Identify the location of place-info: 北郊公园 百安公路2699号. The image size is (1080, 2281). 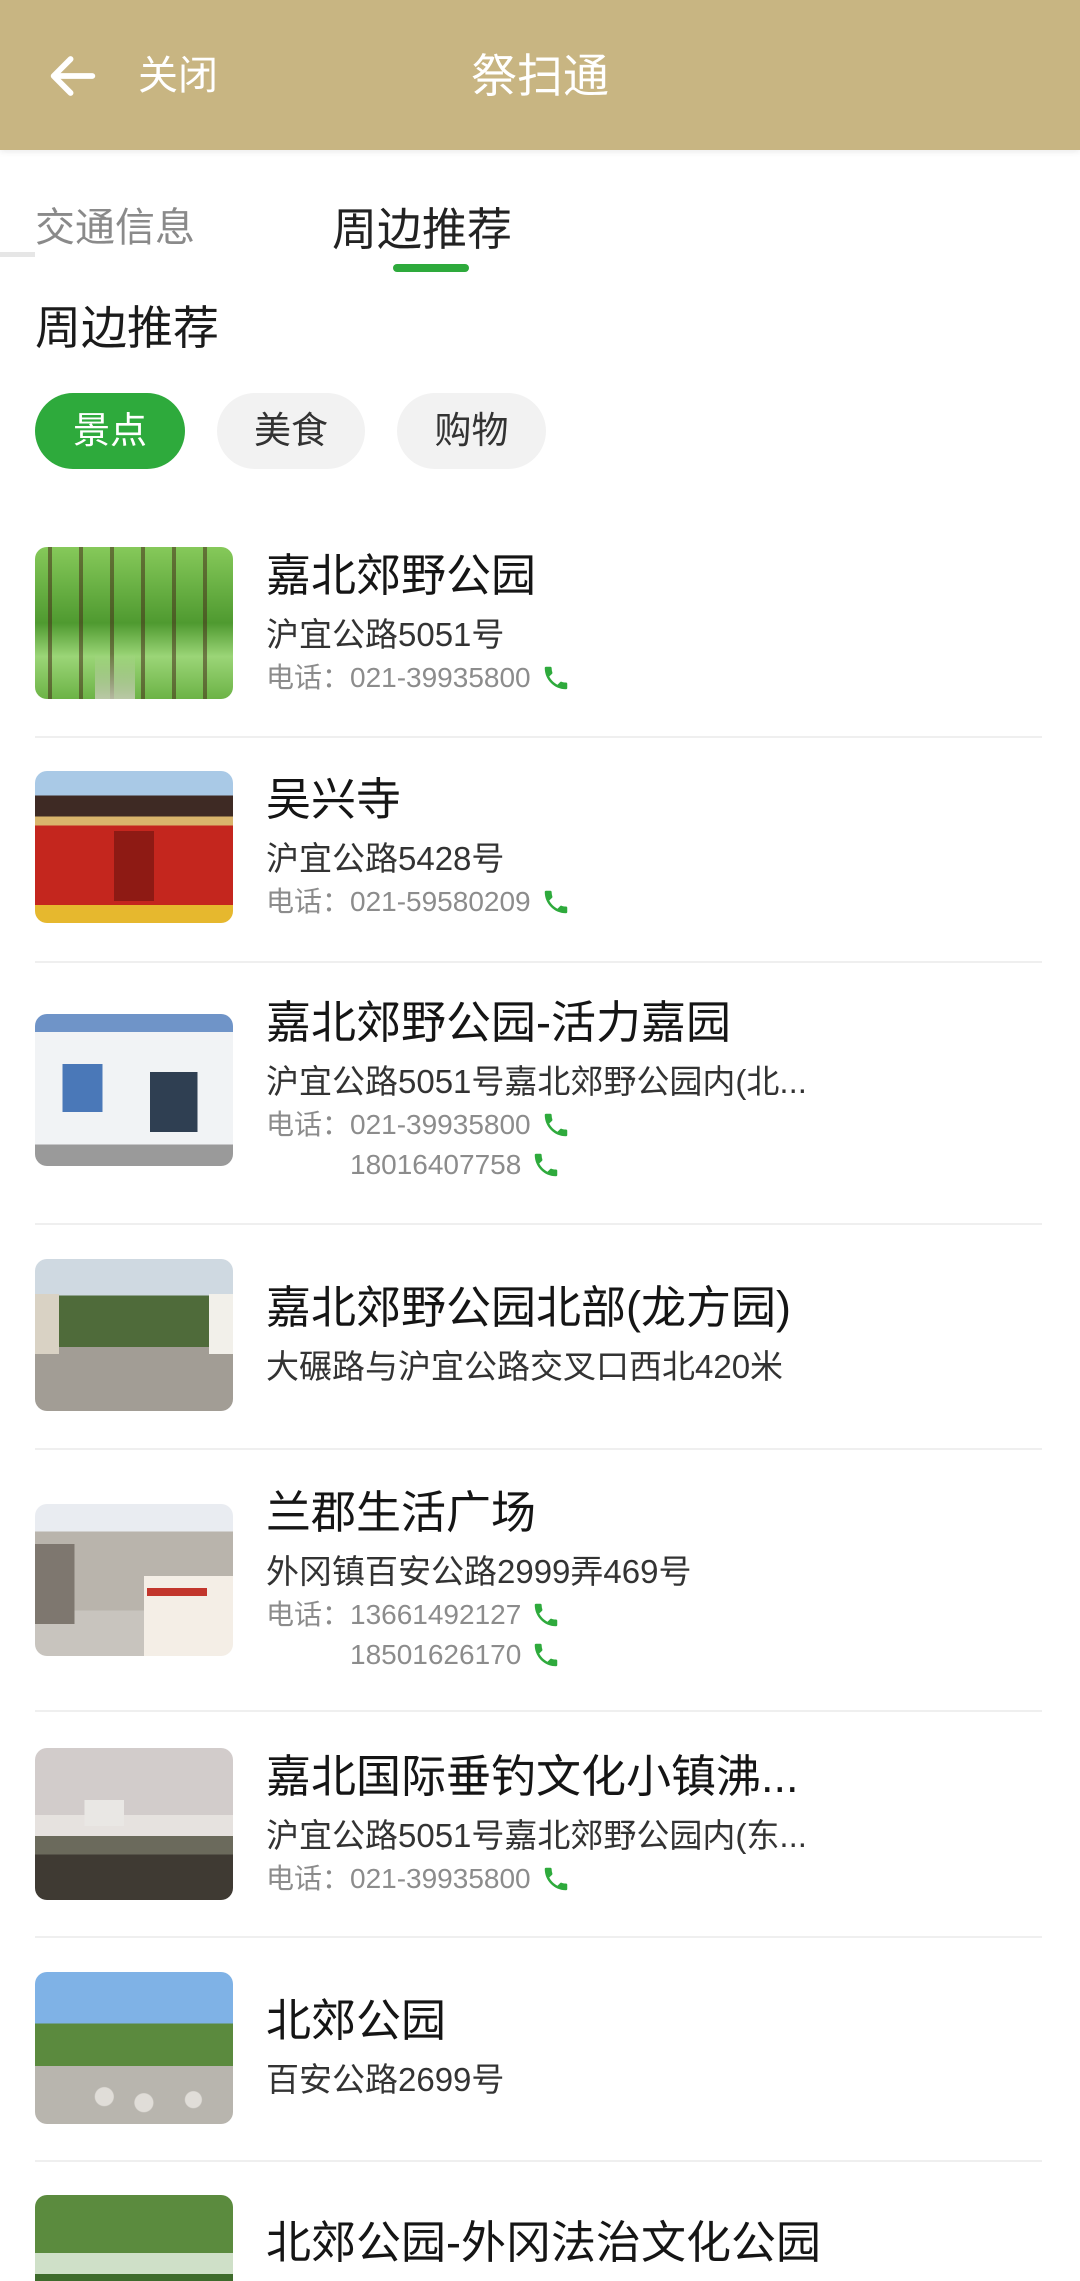
(654, 2048).